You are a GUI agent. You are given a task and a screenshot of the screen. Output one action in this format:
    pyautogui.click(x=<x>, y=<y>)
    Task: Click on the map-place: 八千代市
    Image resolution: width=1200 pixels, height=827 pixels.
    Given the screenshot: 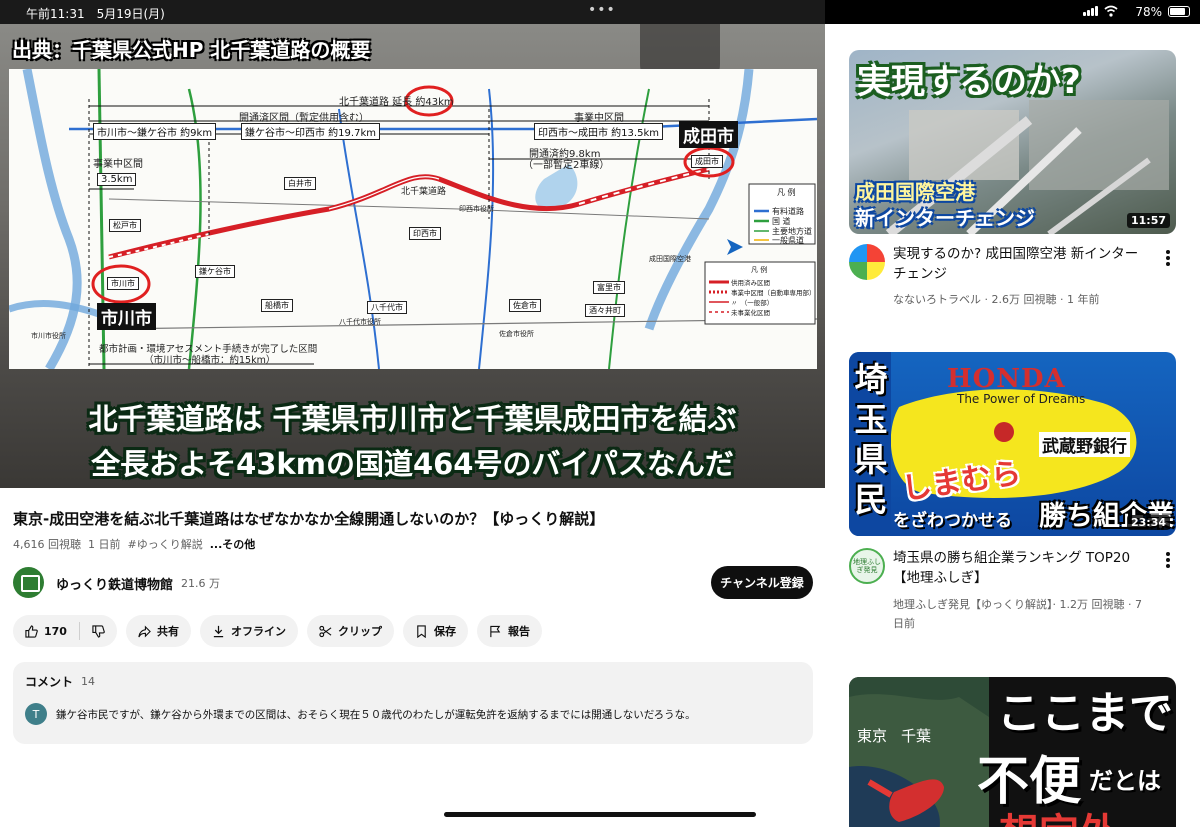 What is the action you would take?
    pyautogui.click(x=387, y=307)
    